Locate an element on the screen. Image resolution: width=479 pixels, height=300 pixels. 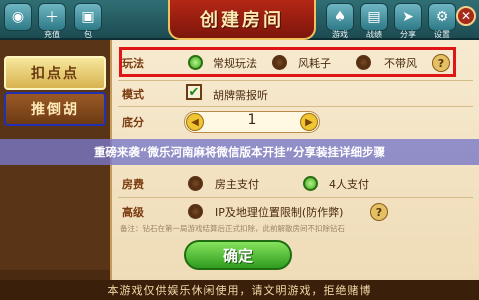
overlay-banner: 重磅来袭“微乐河南麻将微信版本开挂”分享装挂详细步骤 is located at coordinates (239, 152).